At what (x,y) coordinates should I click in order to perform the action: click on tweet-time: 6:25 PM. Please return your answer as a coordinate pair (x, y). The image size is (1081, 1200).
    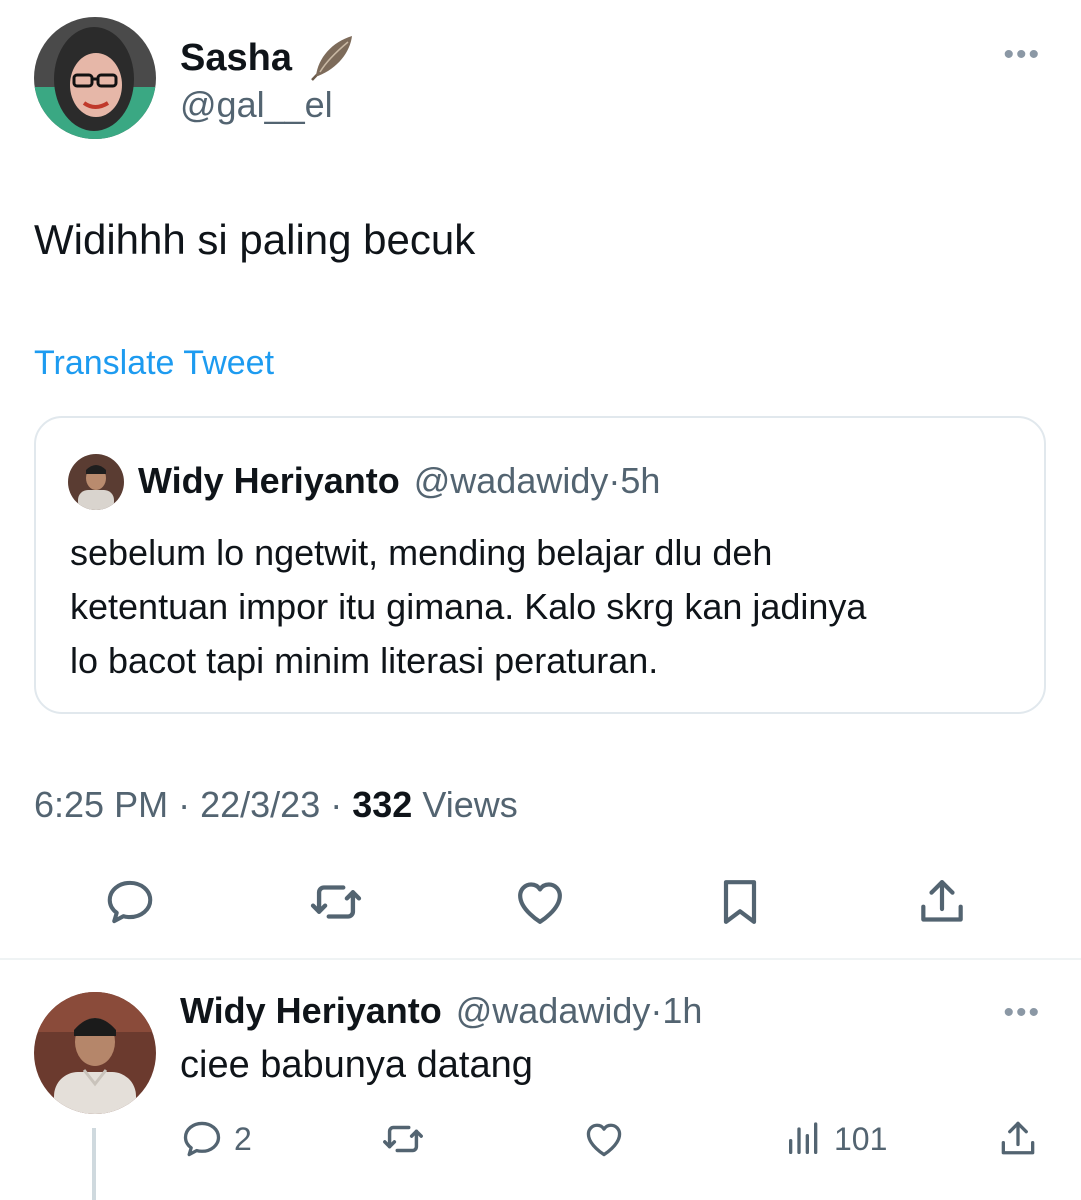
    Looking at the image, I should click on (101, 804).